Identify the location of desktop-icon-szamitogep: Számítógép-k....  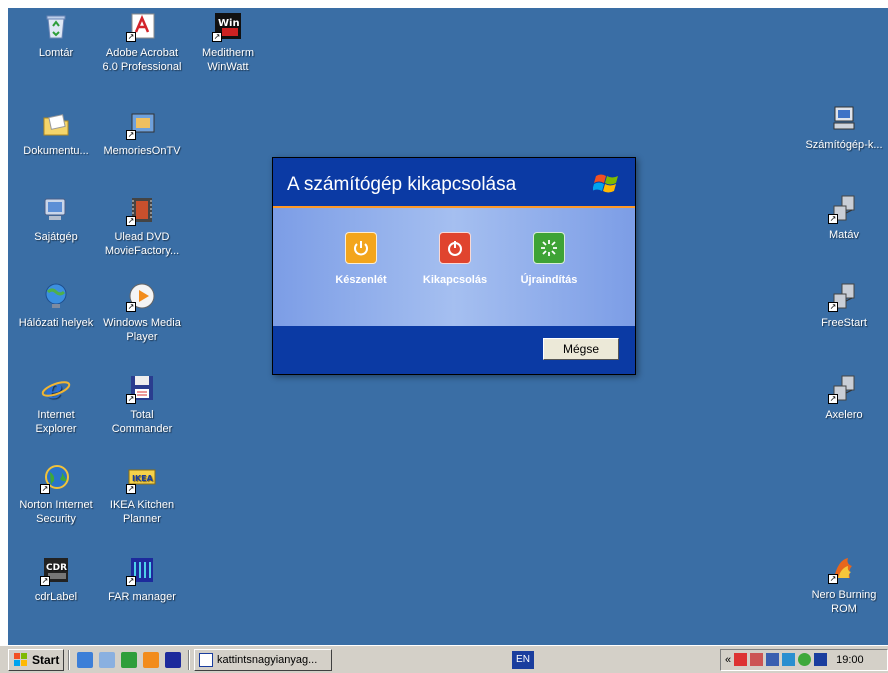
(843, 127).